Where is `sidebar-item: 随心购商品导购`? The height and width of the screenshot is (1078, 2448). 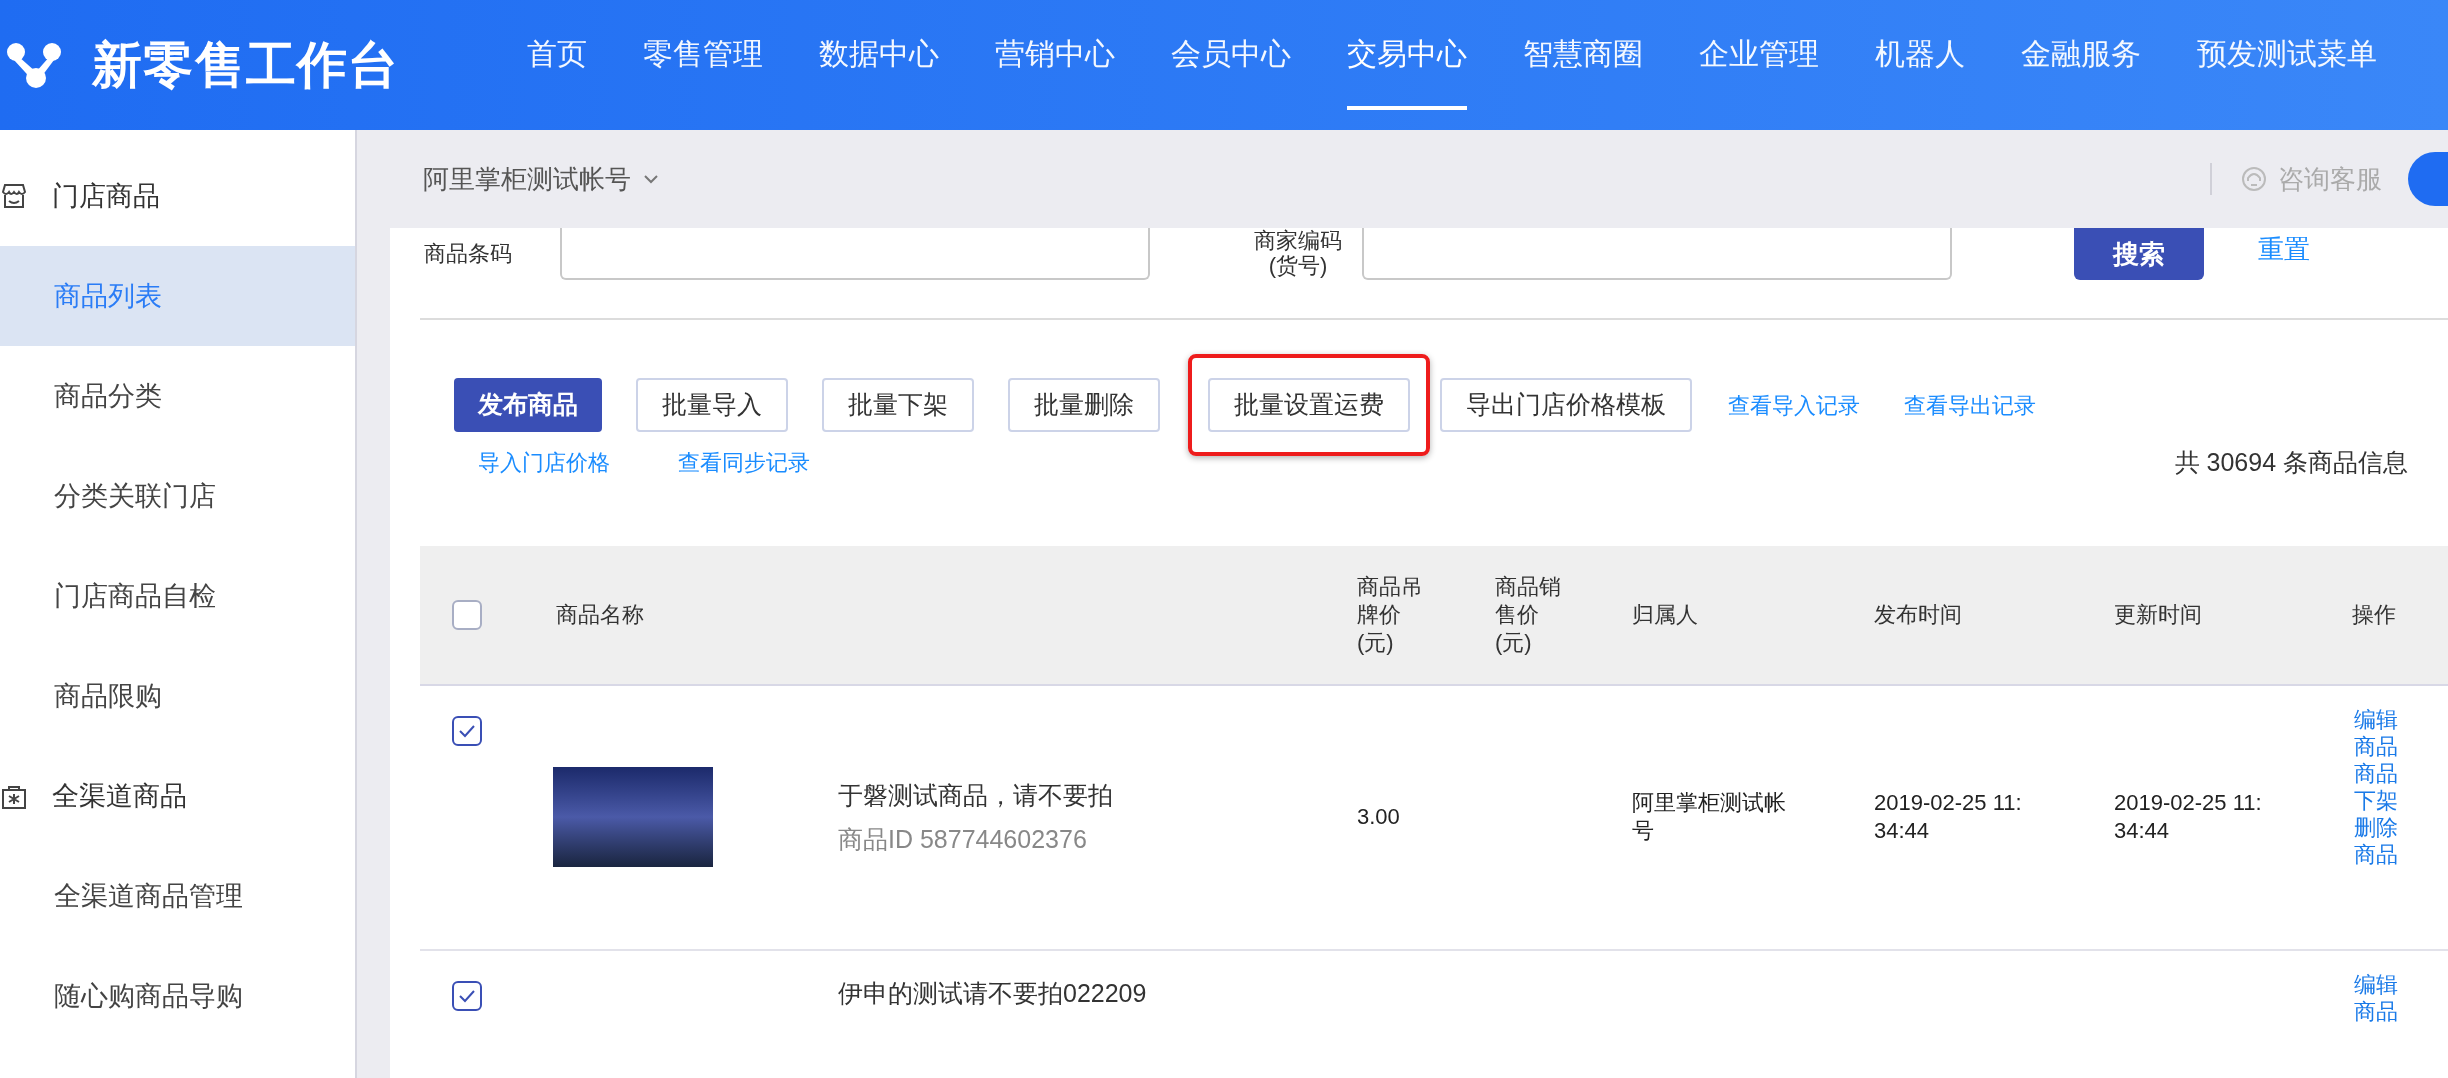
sidebar-item: 随心购商品导购 is located at coordinates (177, 996).